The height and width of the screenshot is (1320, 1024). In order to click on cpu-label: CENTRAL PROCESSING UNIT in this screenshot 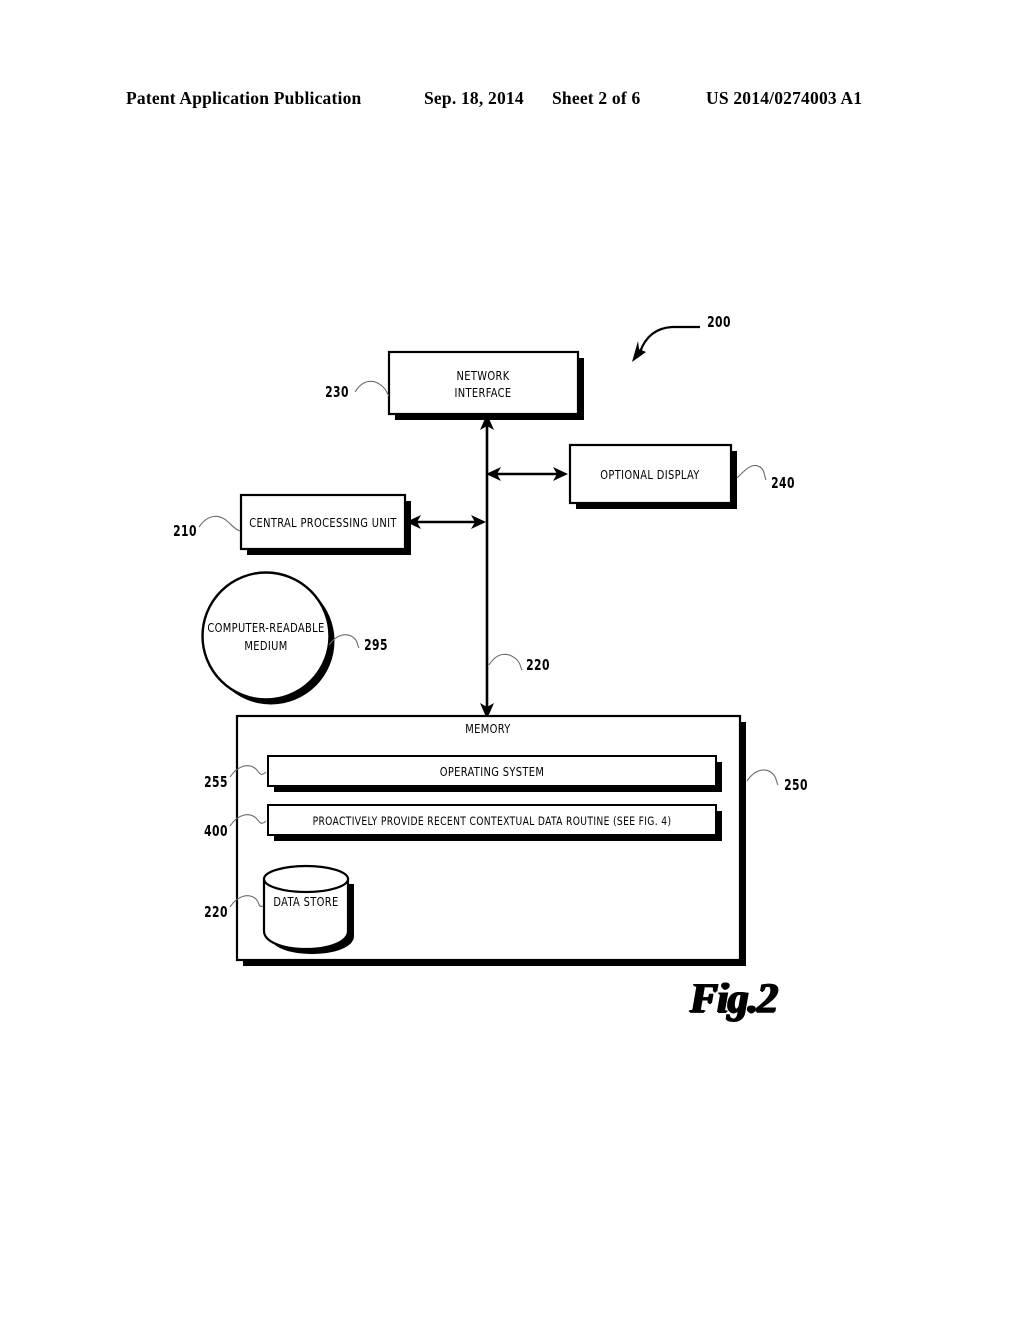, I will do `click(323, 522)`.